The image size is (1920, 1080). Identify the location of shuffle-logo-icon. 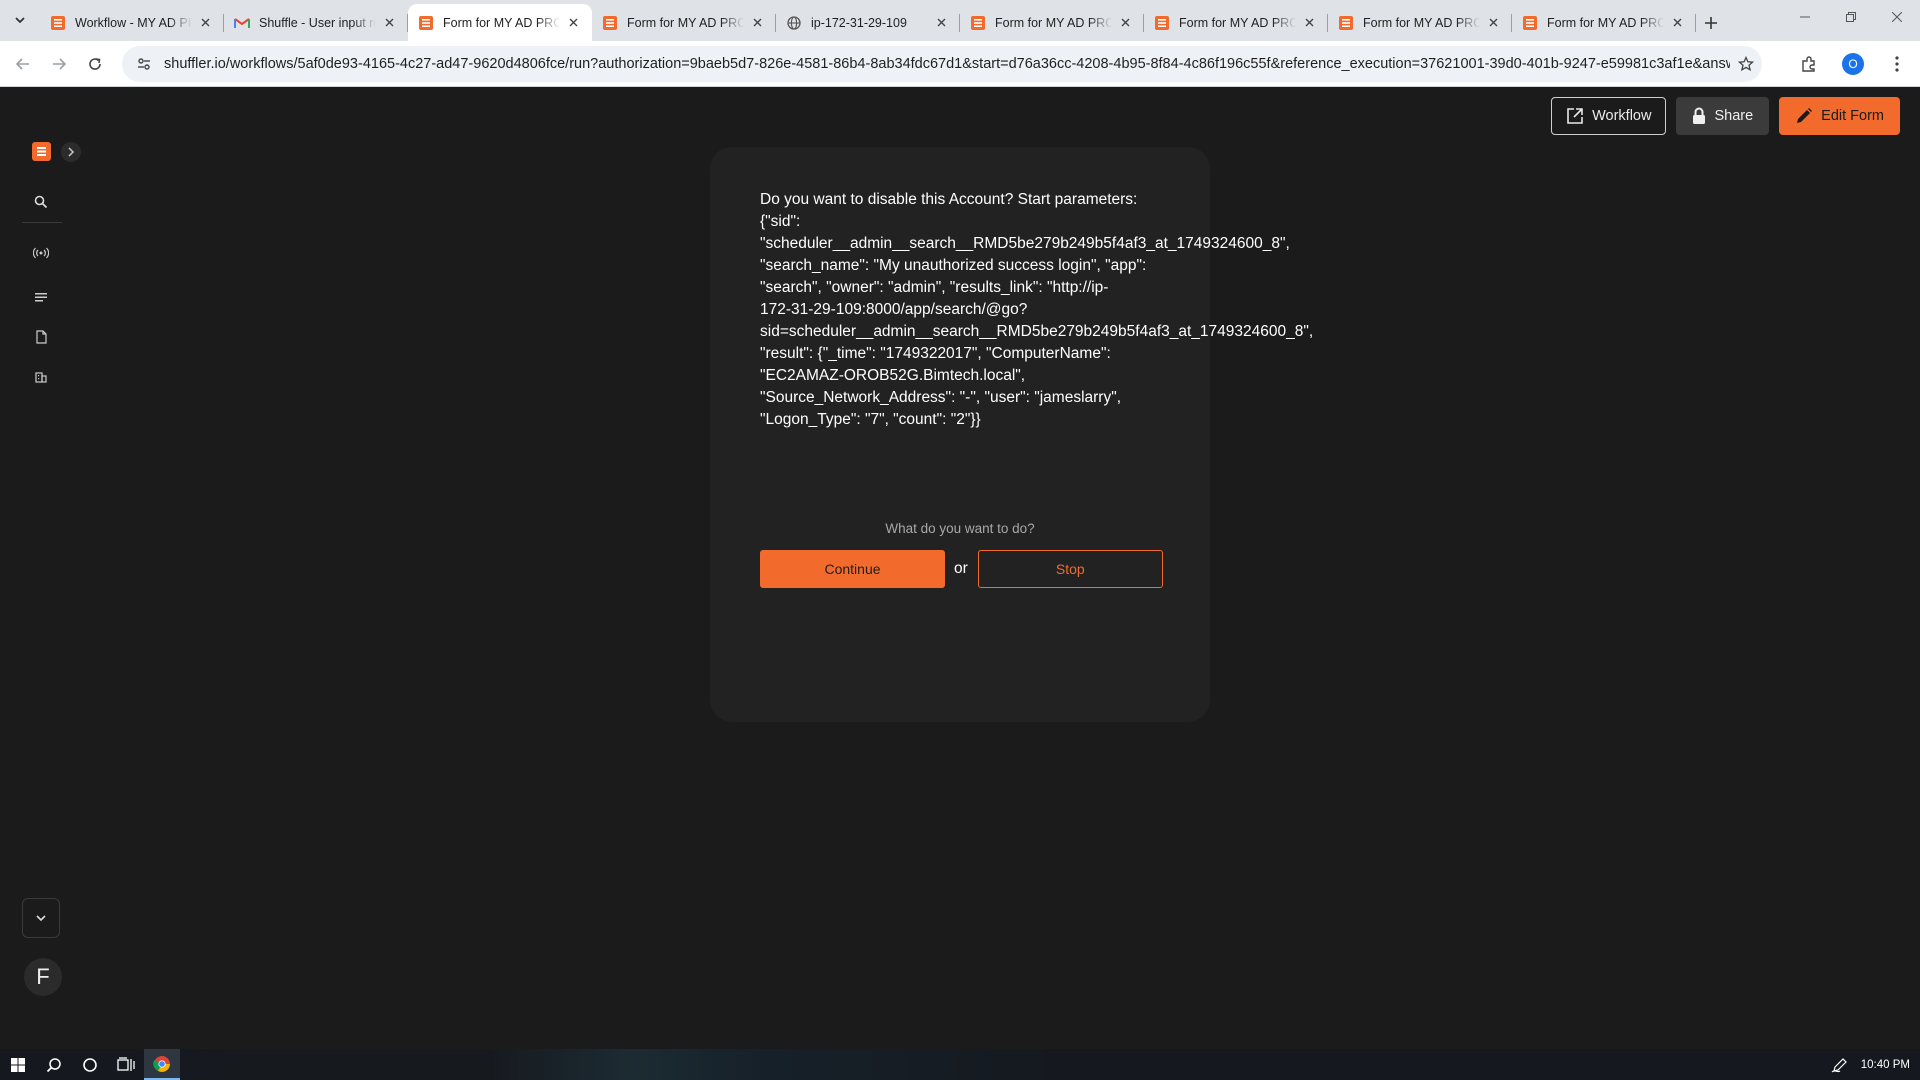
(41, 151).